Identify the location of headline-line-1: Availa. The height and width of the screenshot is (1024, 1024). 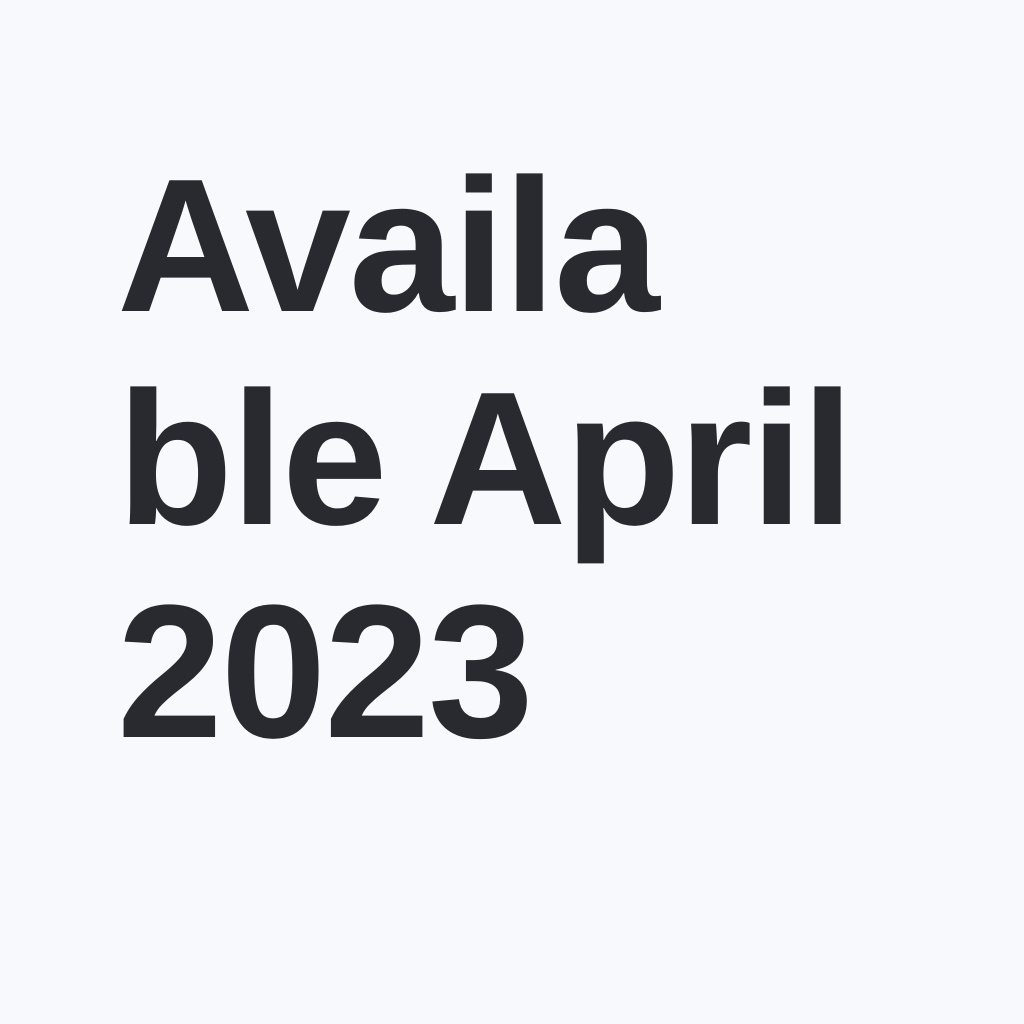
(388, 246).